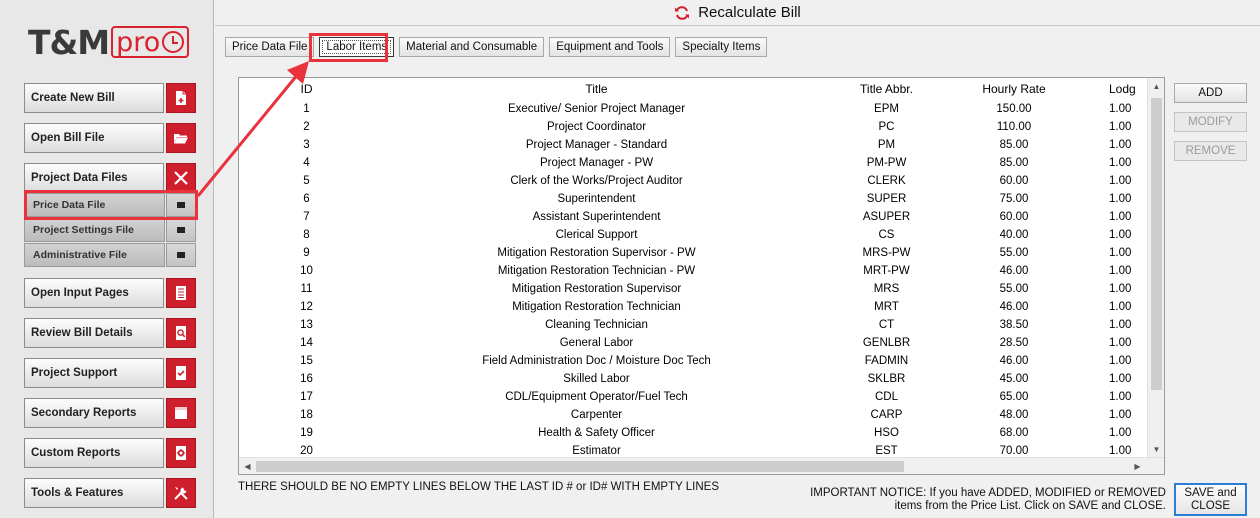 Image resolution: width=1260 pixels, height=518 pixels. Describe the element at coordinates (247, 466) in the screenshot. I see `scroll-left-icon: ◀` at that location.